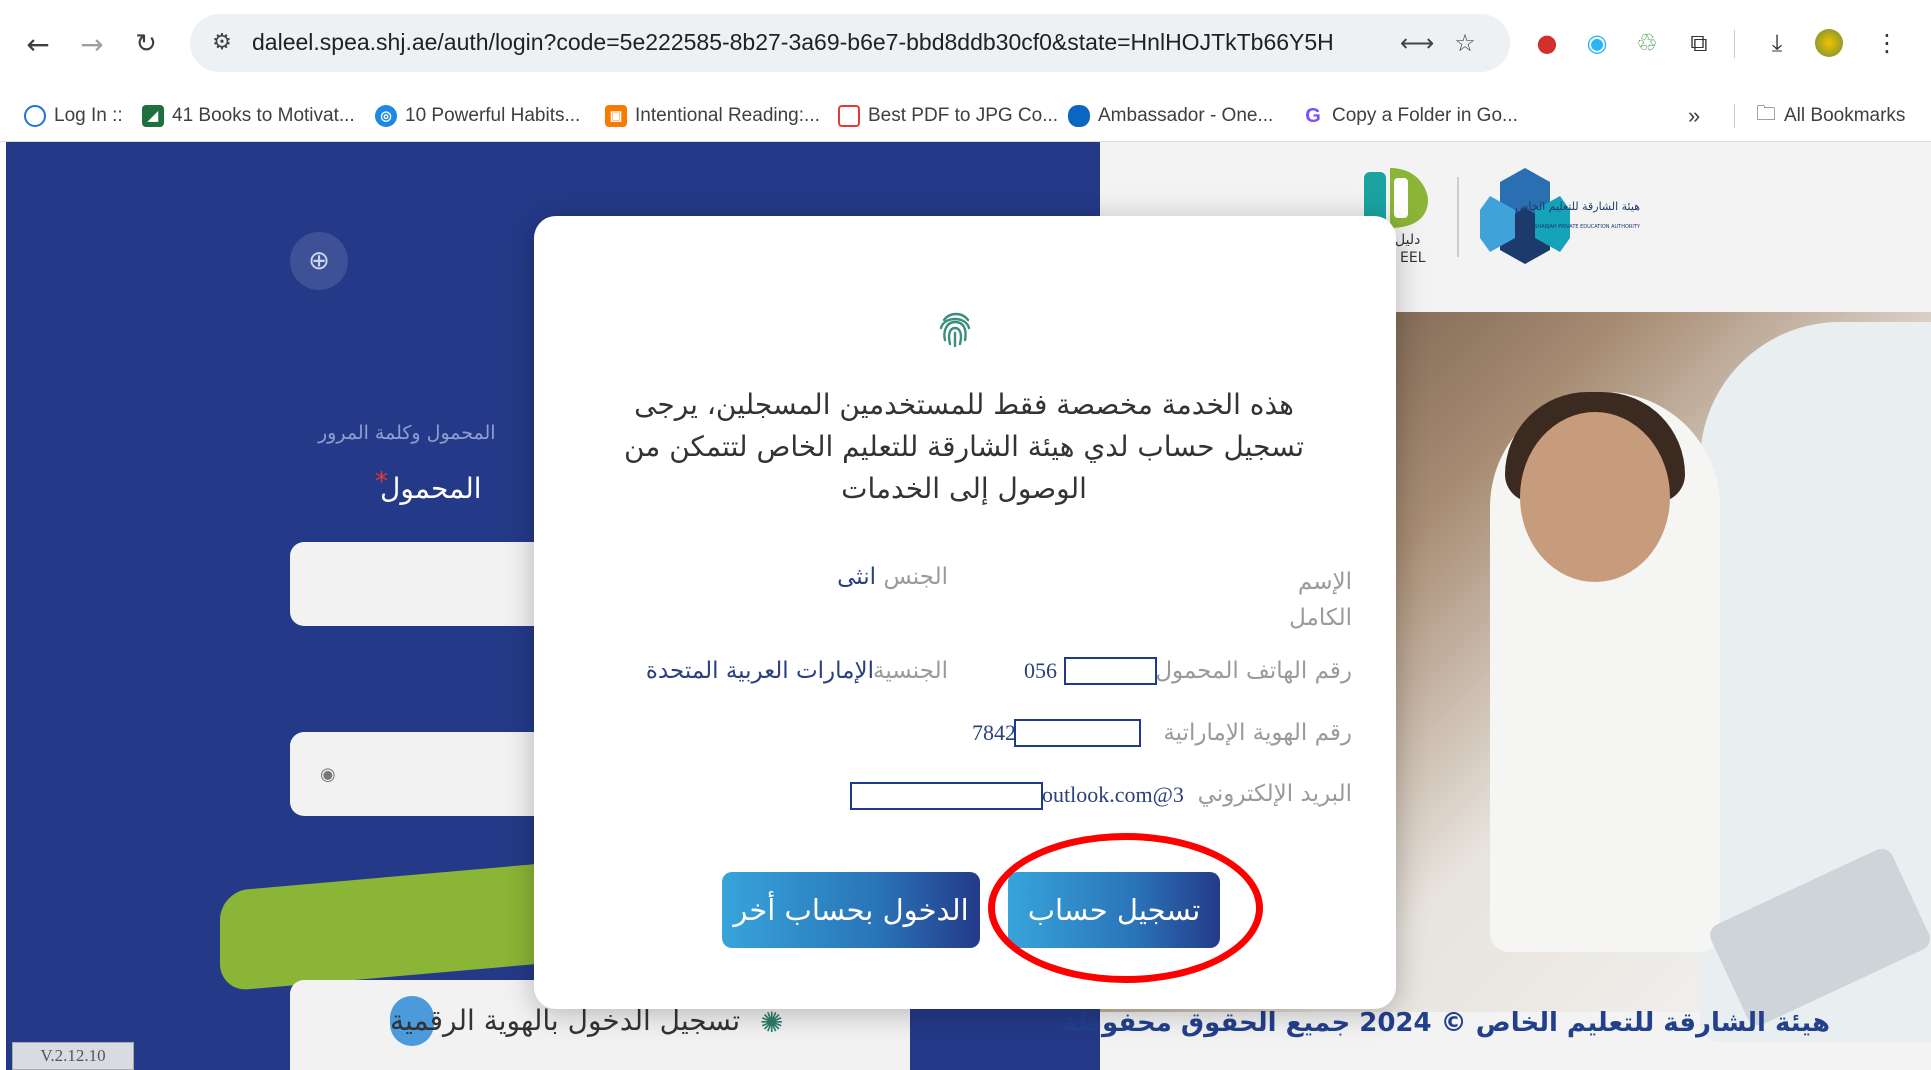 The height and width of the screenshot is (1070, 1931). I want to click on all-bookmarks-button: 🗀 All Bookmarks, so click(1830, 116).